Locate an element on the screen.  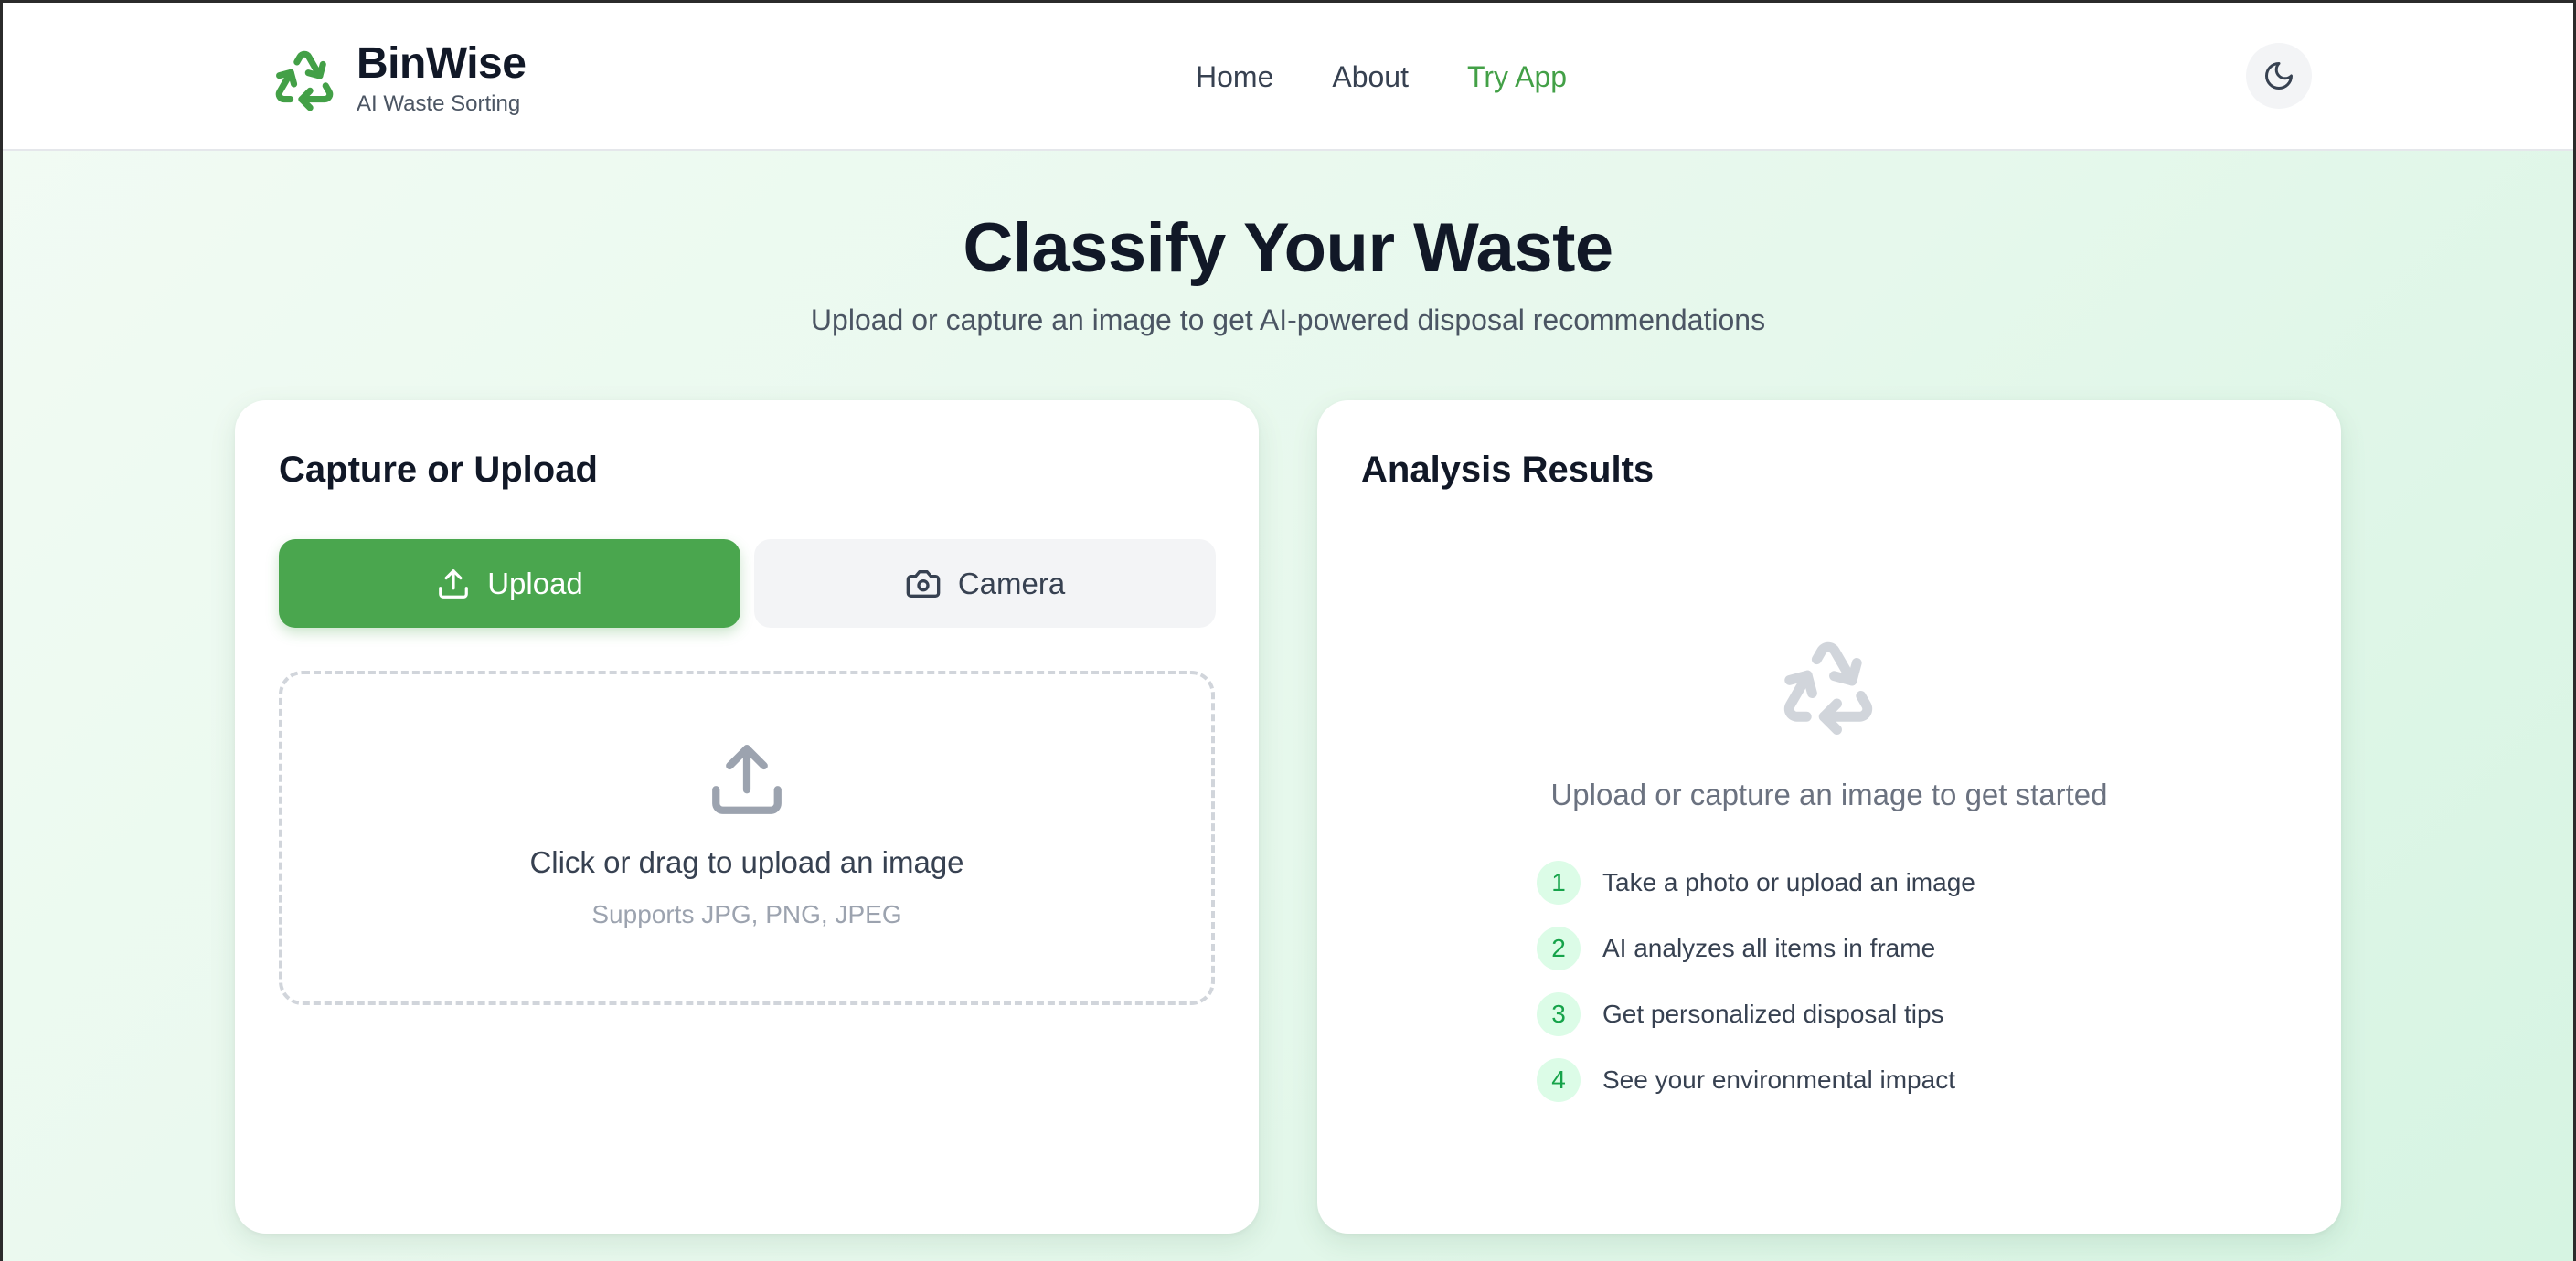
upload-tab-label: Upload is located at coordinates (535, 583).